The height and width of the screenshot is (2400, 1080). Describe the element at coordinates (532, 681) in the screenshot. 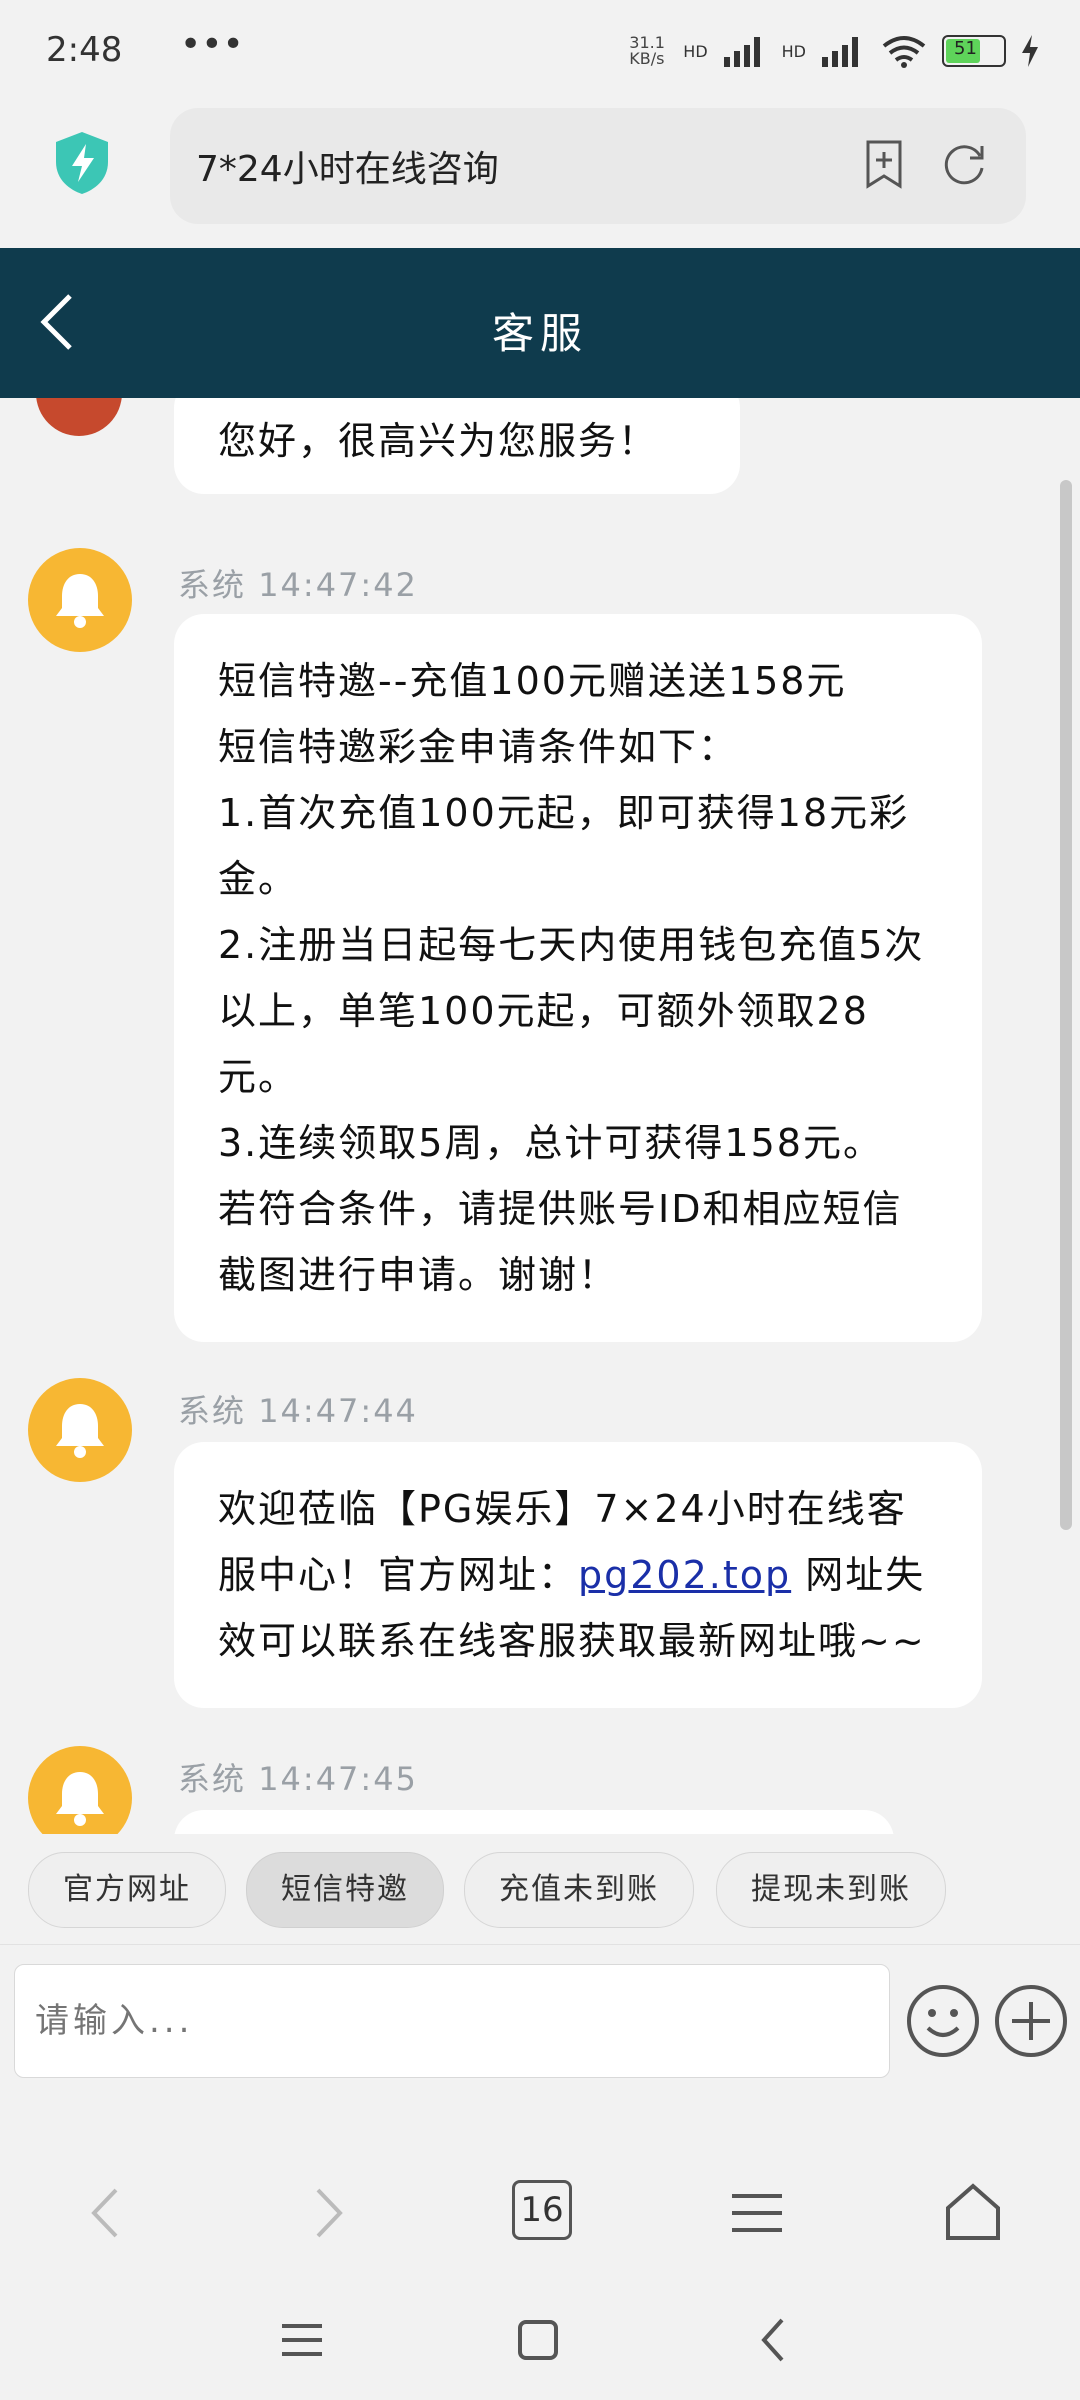

I see `message-line: 短信特邀--充值100元赠送送158元` at that location.